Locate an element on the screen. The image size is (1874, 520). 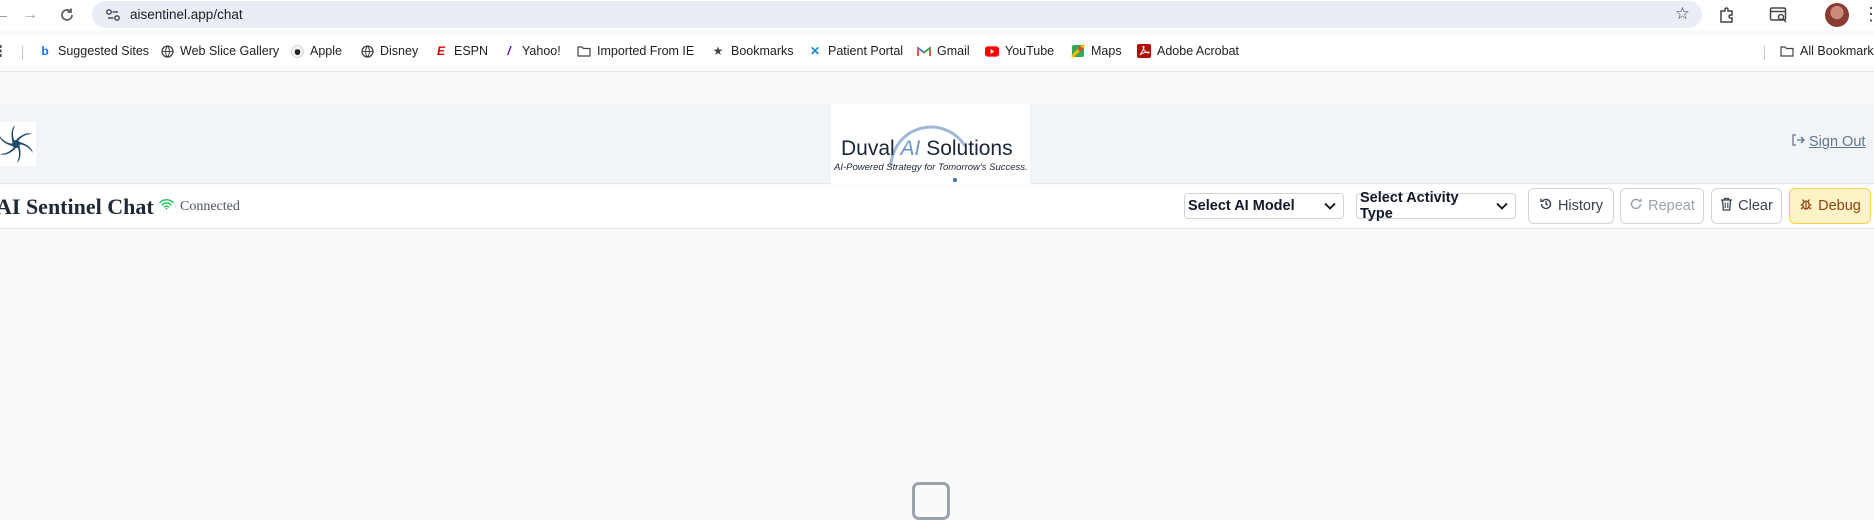
bookmark-label: ESPN is located at coordinates (471, 51).